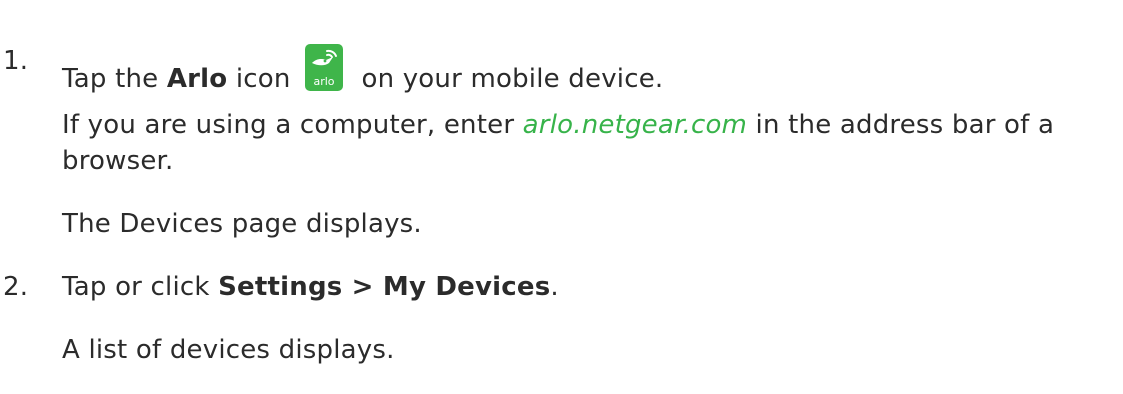  What do you see at coordinates (197, 79) in the screenshot?
I see `app-name: Arlo` at bounding box center [197, 79].